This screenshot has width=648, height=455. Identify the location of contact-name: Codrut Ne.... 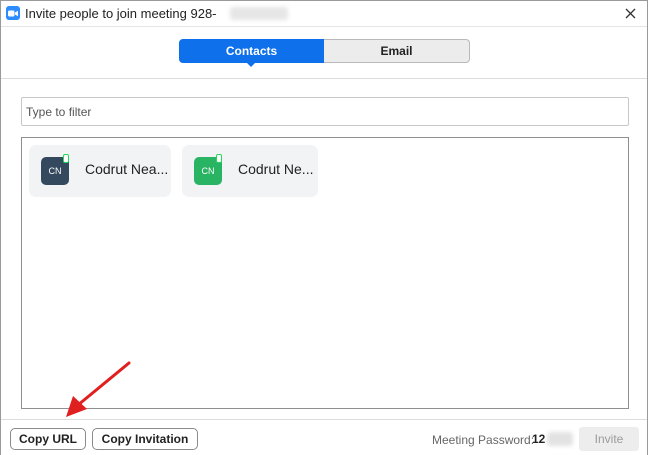
(276, 169).